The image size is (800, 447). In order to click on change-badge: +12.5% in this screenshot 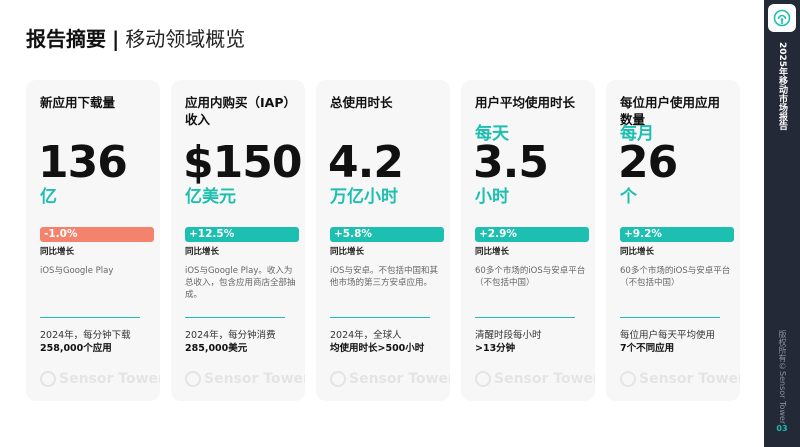, I will do `click(242, 234)`.